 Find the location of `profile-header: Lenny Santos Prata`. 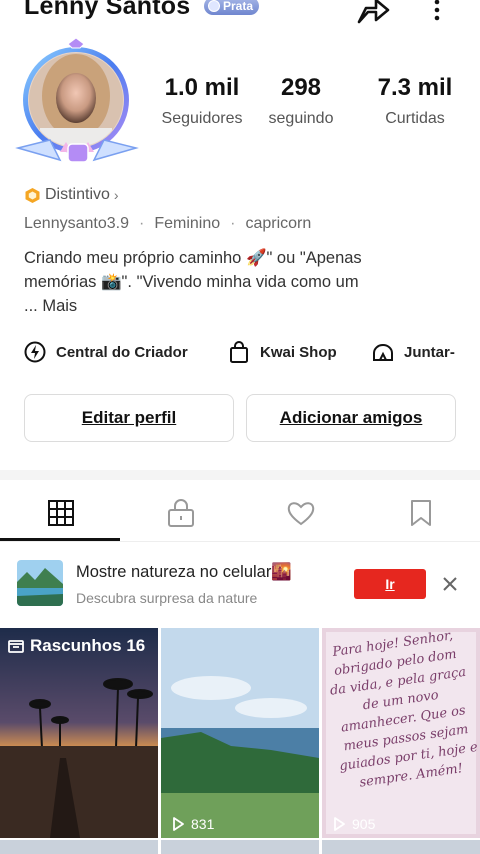

profile-header: Lenny Santos Prata is located at coordinates (240, 13).